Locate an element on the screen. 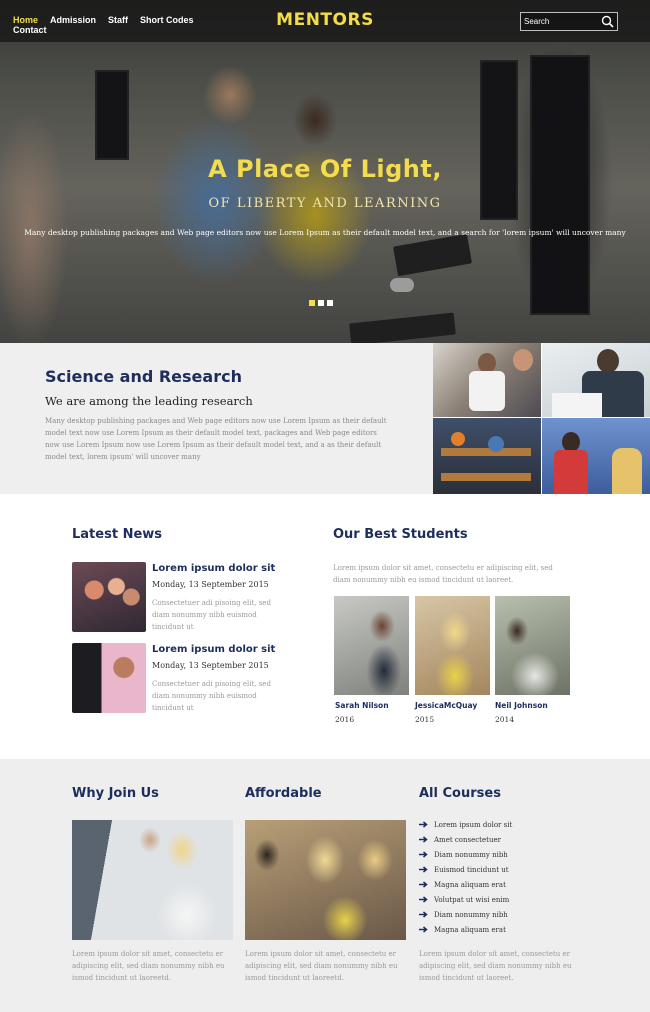 The height and width of the screenshot is (1012, 650). course-label: Euismod tincidunt ut is located at coordinates (471, 870).